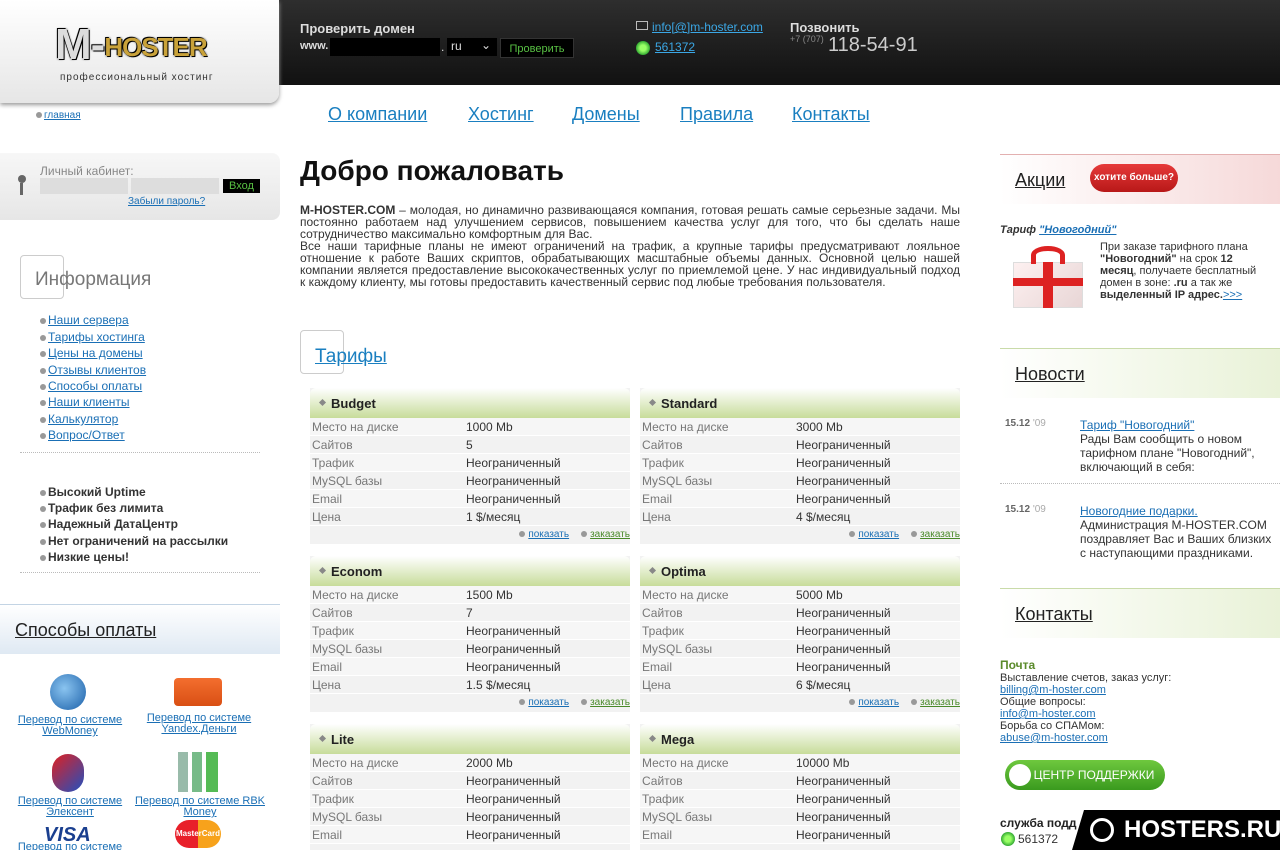 This screenshot has height=850, width=1280. What do you see at coordinates (314, 46) in the screenshot?
I see `domain-prefix: www.` at bounding box center [314, 46].